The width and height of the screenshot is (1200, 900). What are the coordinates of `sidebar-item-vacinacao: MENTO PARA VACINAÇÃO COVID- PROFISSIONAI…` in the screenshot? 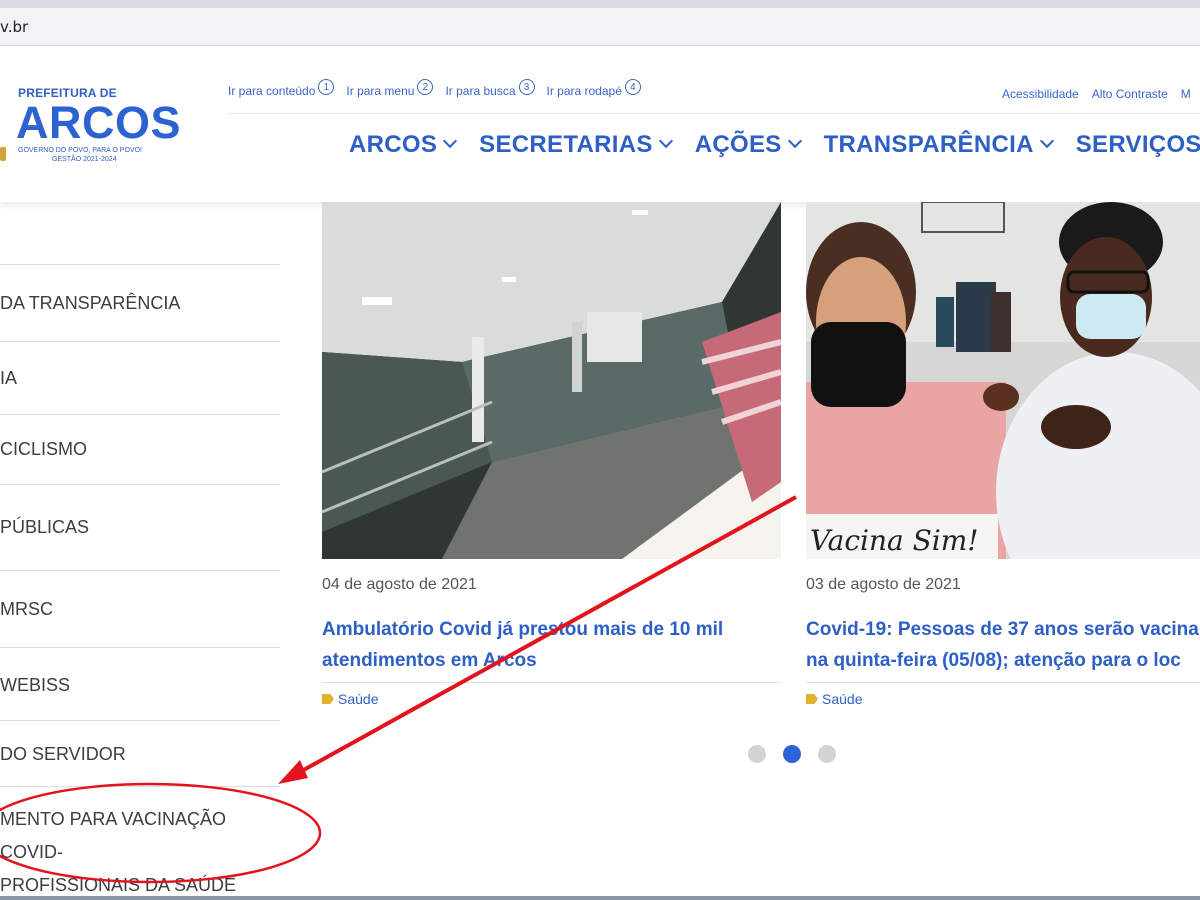 It's located at (145, 851).